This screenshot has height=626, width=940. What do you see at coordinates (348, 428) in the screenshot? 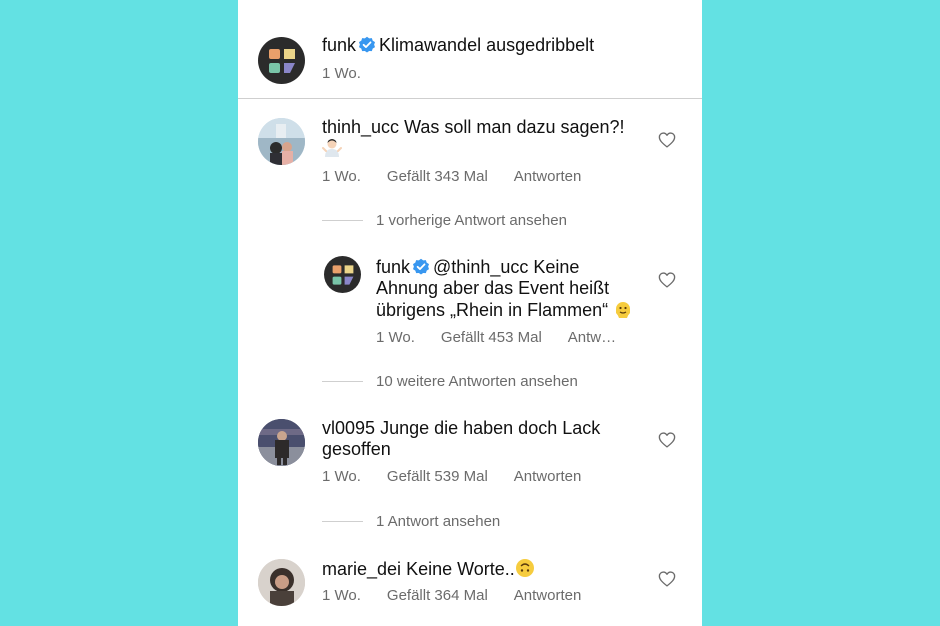
I see `comment-2-username: vl0095` at bounding box center [348, 428].